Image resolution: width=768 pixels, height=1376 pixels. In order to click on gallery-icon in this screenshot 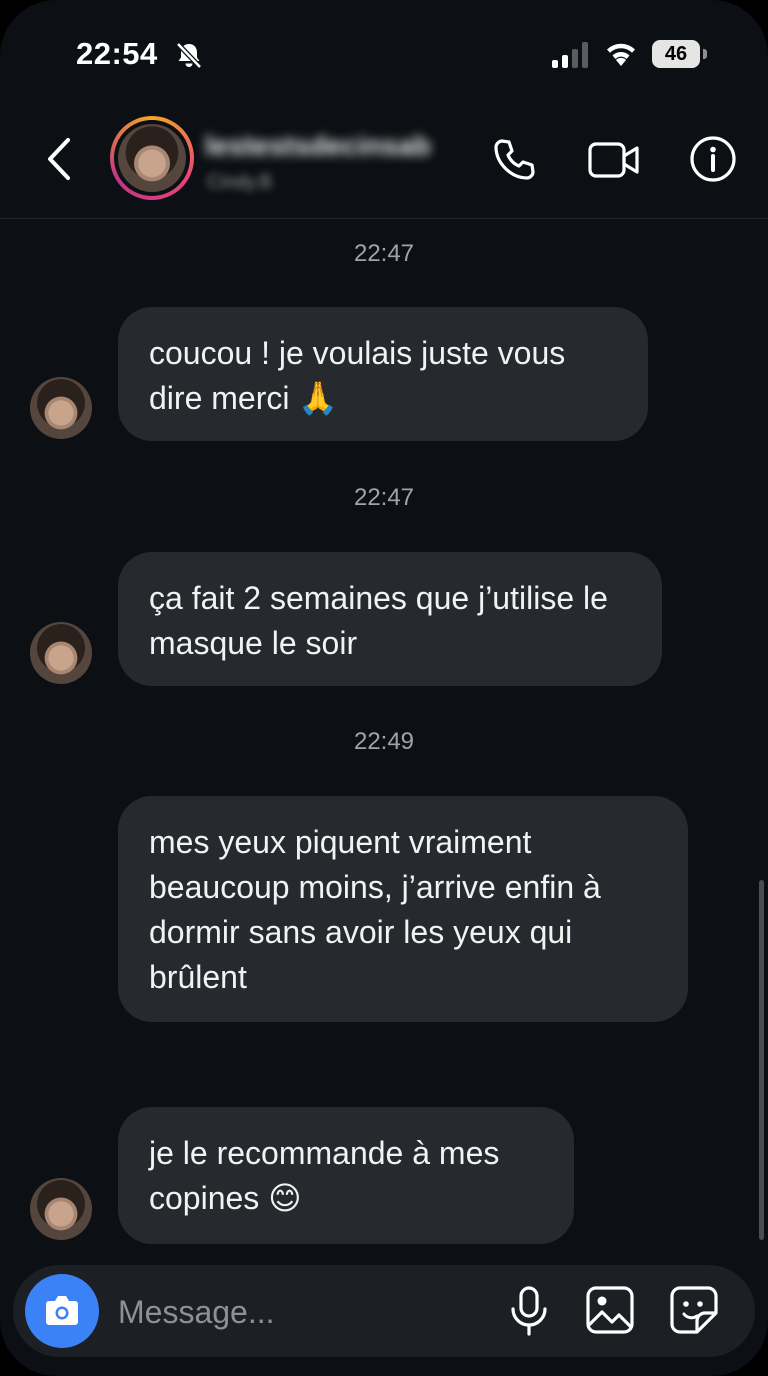, I will do `click(610, 1310)`.